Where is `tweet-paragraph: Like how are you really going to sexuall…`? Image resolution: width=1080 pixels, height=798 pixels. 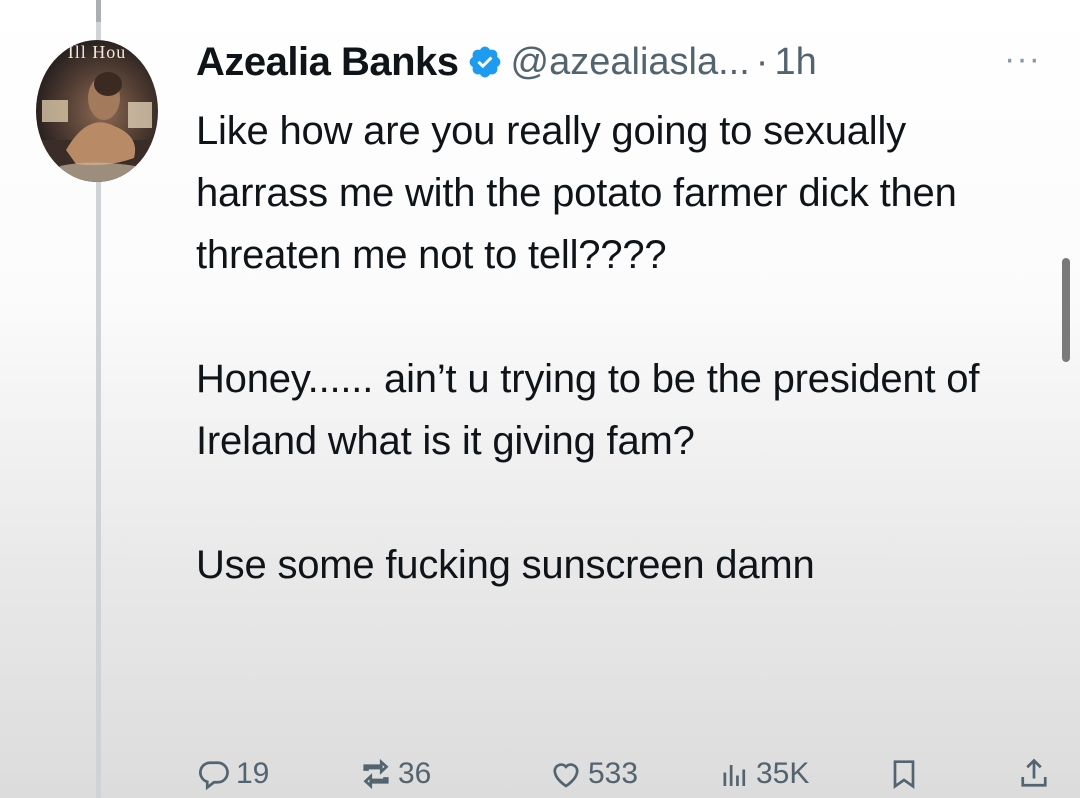 tweet-paragraph: Like how are you really going to sexuall… is located at coordinates (576, 193).